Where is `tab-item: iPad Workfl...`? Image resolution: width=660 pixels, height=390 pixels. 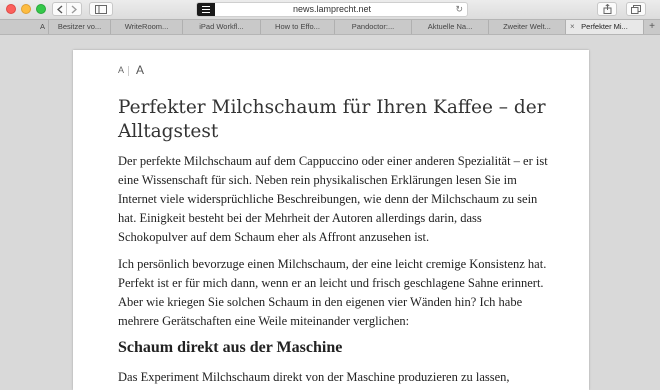 tab-item: iPad Workfl... is located at coordinates (222, 27).